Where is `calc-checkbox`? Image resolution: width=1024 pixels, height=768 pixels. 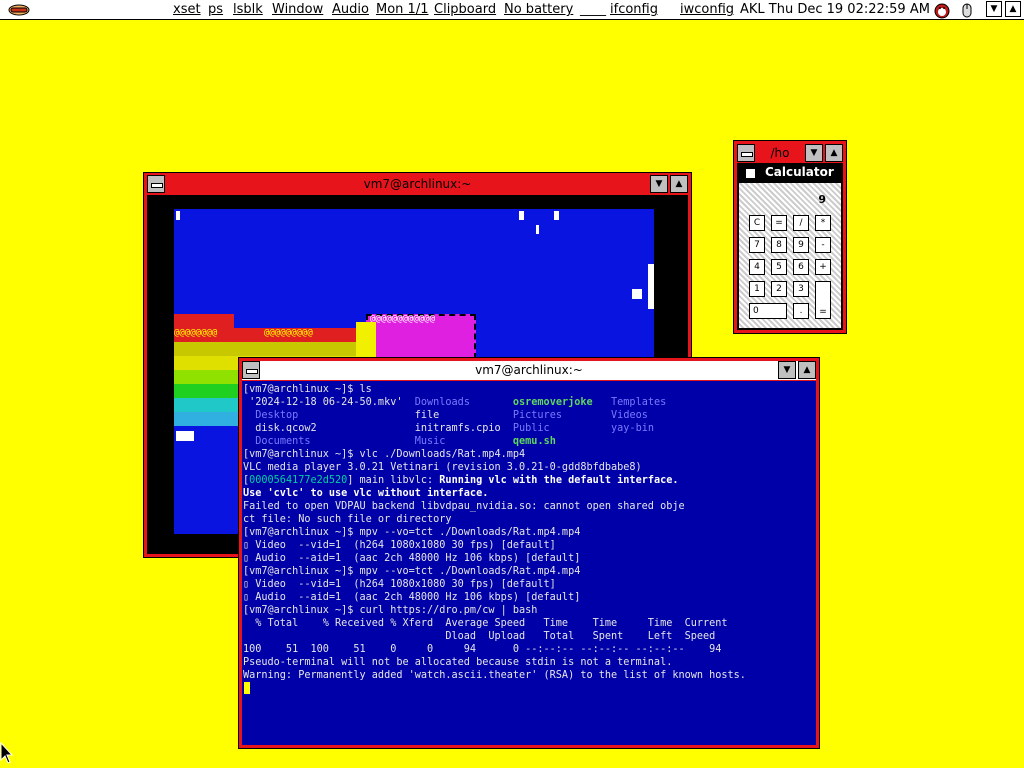 calc-checkbox is located at coordinates (750, 173).